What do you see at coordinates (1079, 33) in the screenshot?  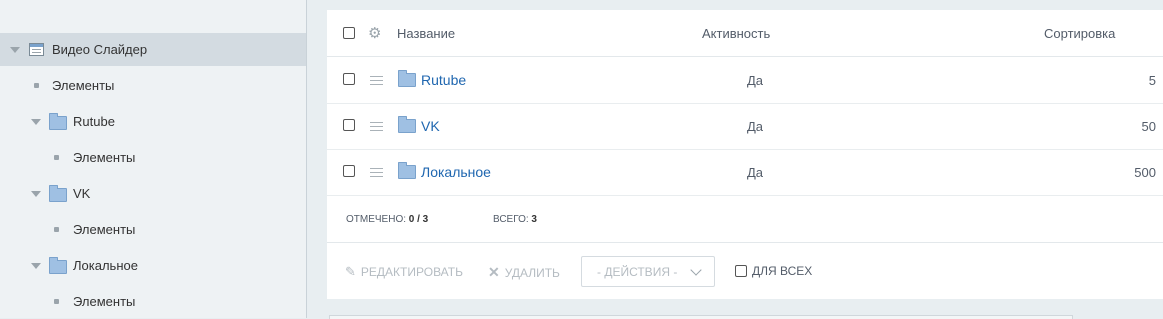 I see `column-header-sort: Сортировка` at bounding box center [1079, 33].